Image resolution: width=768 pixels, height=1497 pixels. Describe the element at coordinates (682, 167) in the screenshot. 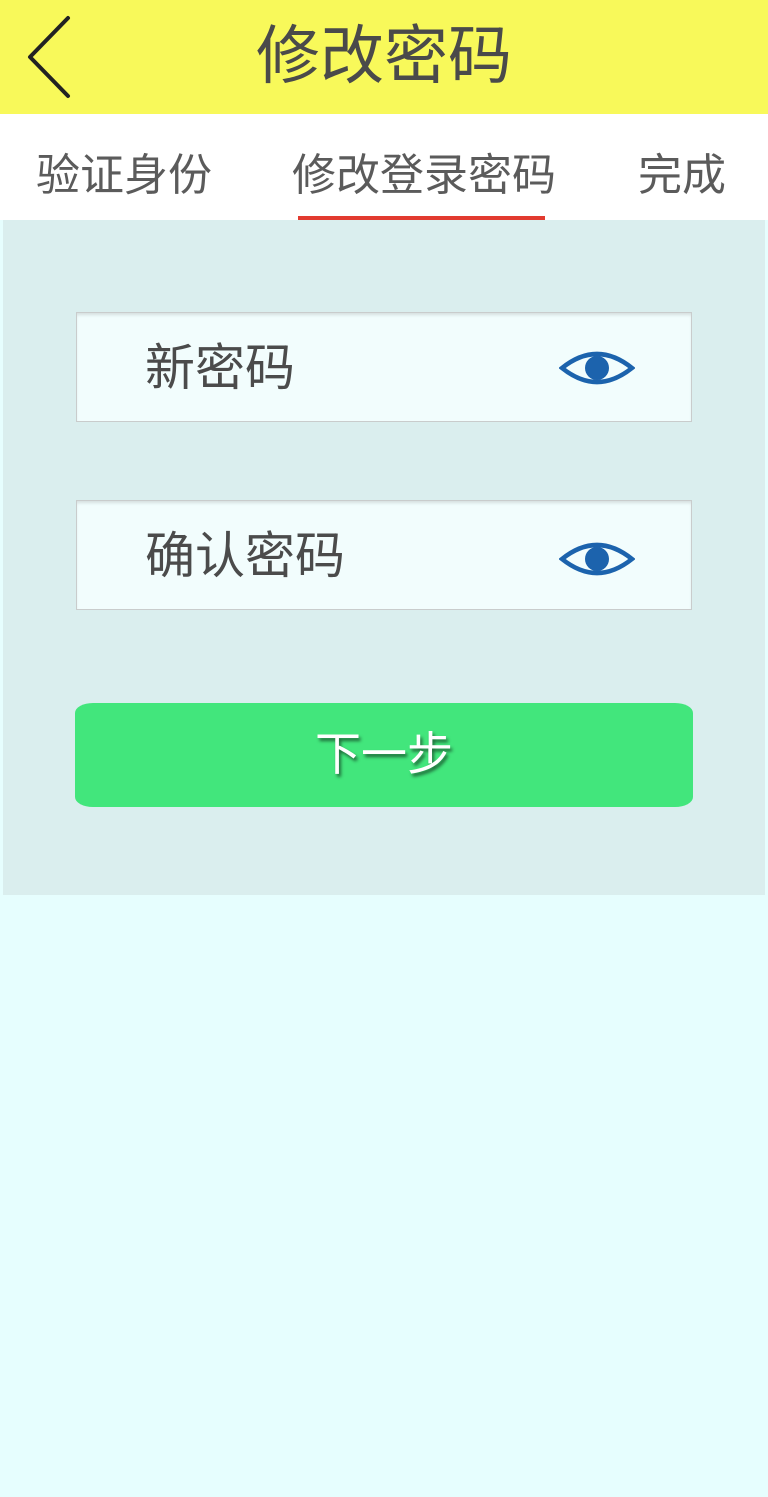

I see `tab-complete: 完成` at that location.